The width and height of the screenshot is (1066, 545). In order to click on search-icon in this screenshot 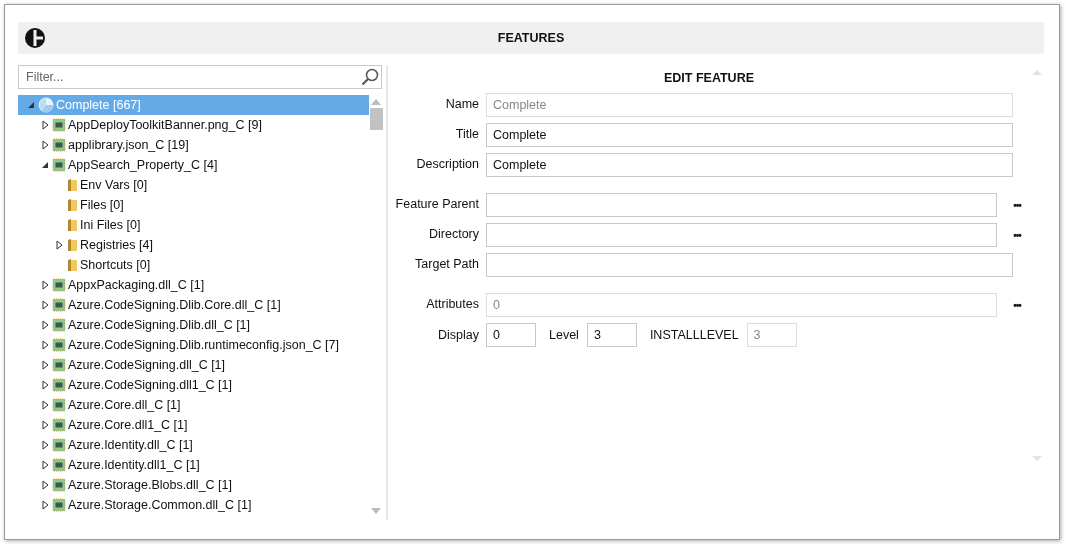, I will do `click(370, 77)`.